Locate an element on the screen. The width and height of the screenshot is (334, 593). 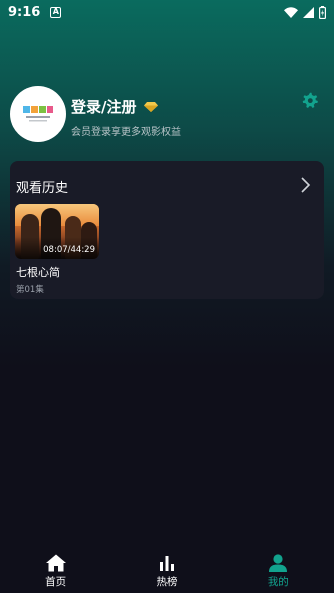
bar-chart-icon is located at coordinates (166, 563).